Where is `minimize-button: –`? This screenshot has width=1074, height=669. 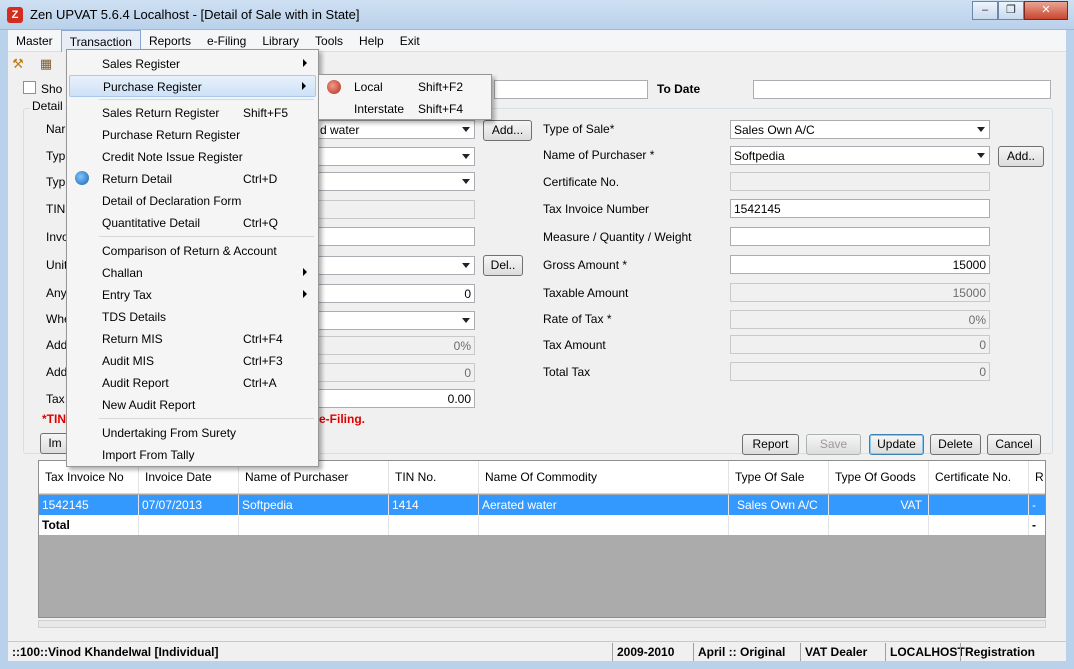
minimize-button: – is located at coordinates (985, 10).